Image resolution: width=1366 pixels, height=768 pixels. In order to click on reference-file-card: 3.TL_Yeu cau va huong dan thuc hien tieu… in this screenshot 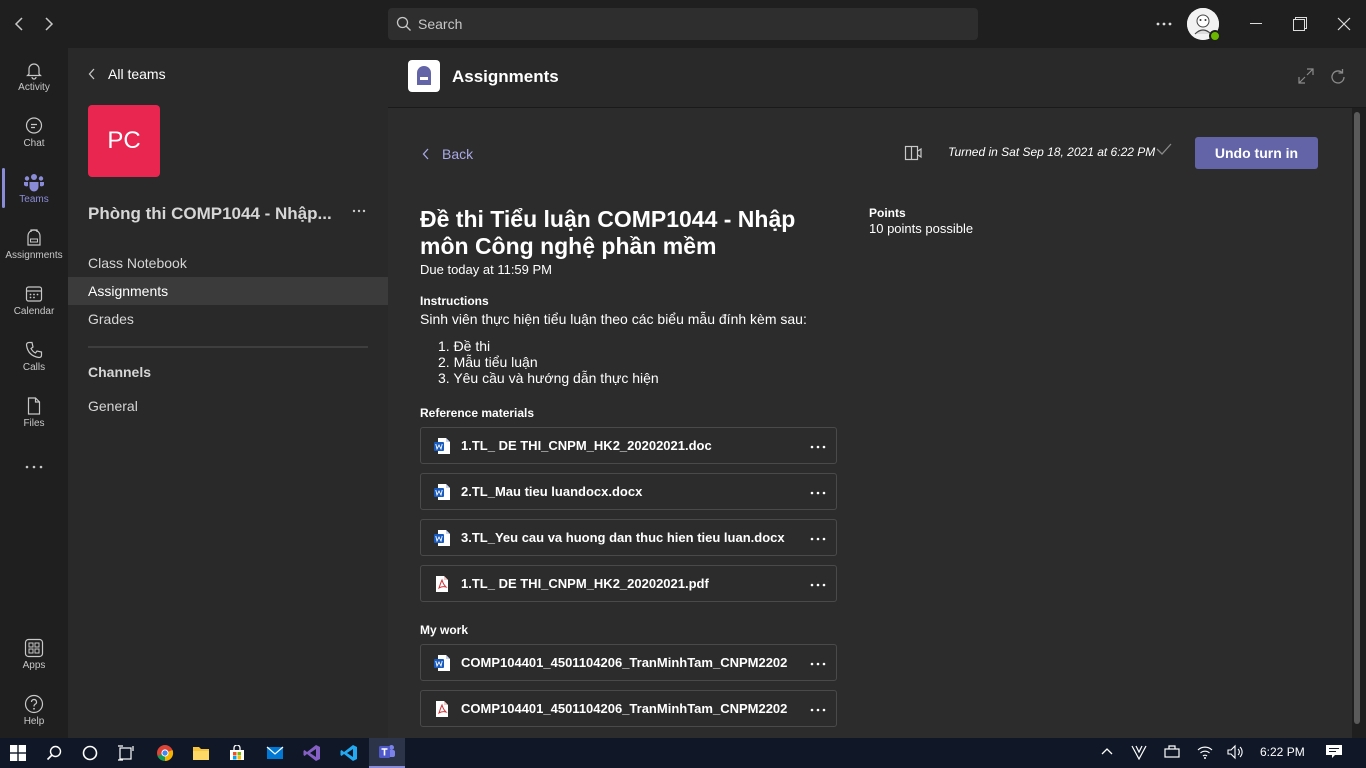, I will do `click(628, 537)`.